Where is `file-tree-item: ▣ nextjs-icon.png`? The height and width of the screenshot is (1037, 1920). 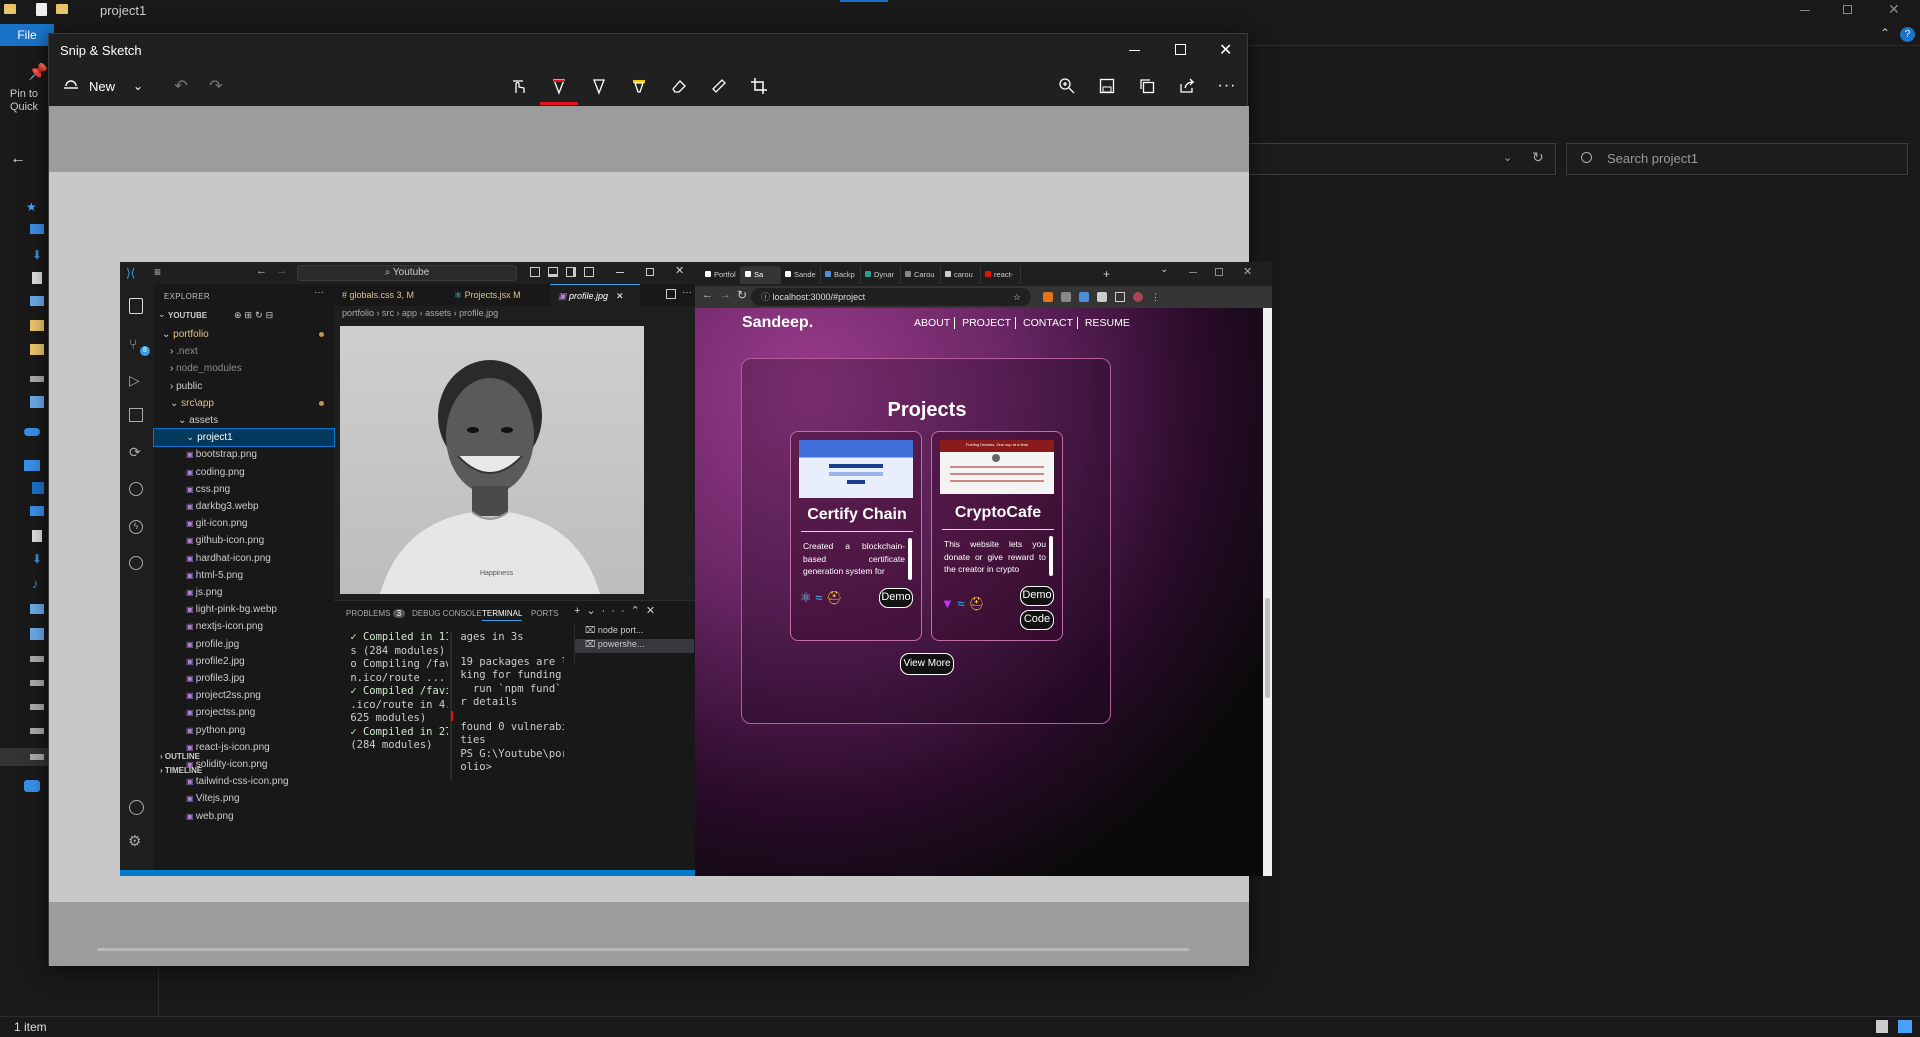
file-tree-item: ▣ nextjs-icon.png is located at coordinates (244, 626).